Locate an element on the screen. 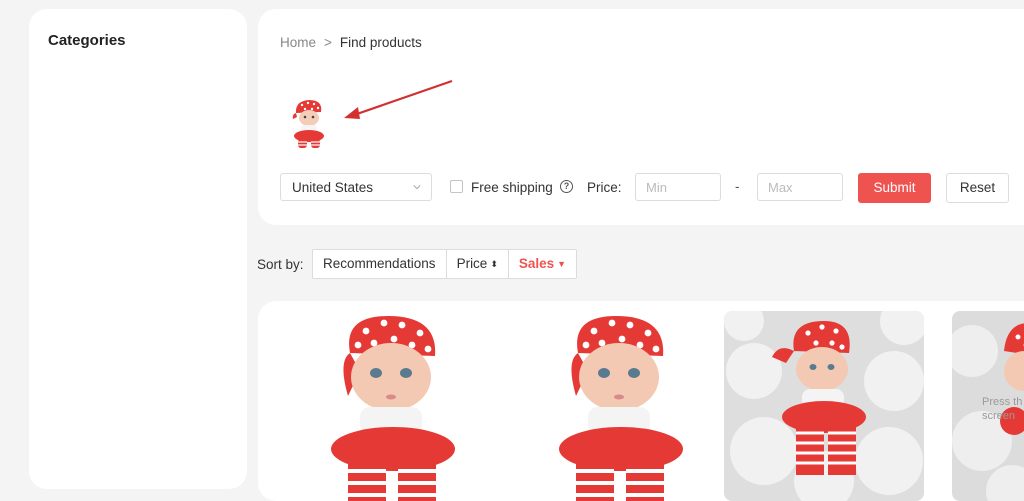 This screenshot has height=501, width=1024. sort-recommendations: Recommendations is located at coordinates (380, 264).